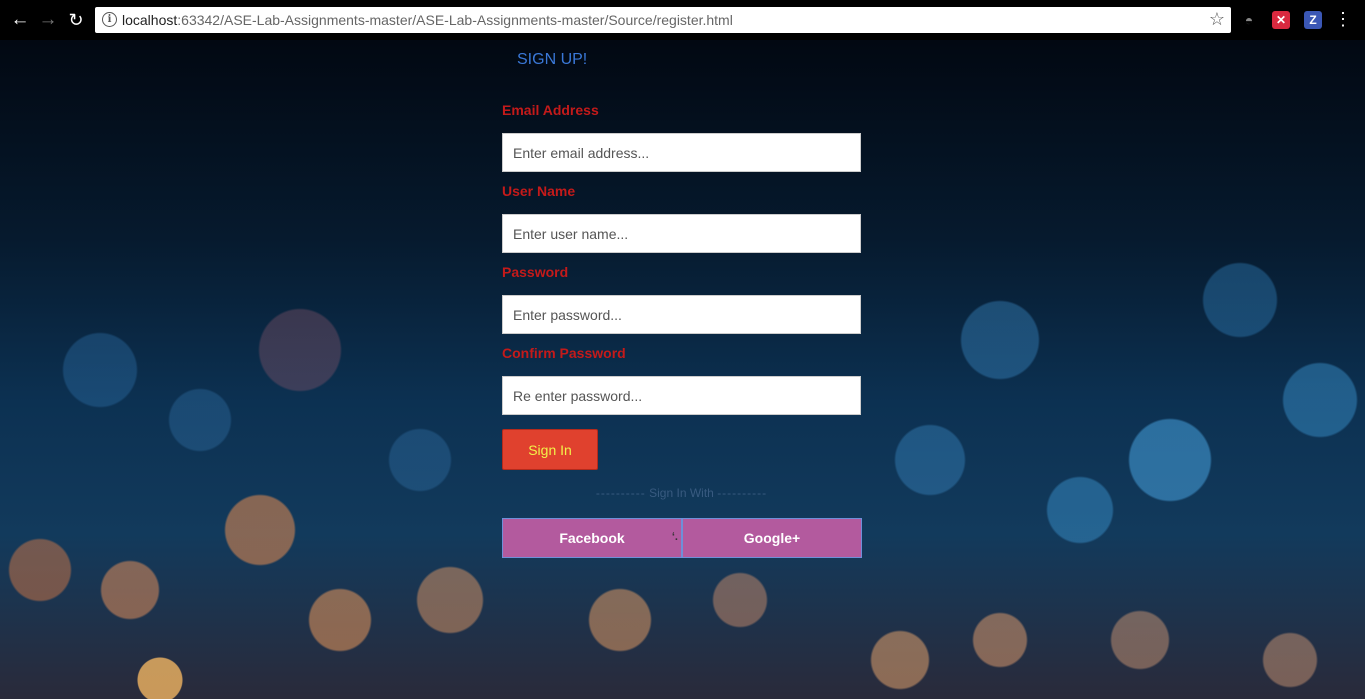 The image size is (1365, 699). Describe the element at coordinates (1281, 20) in the screenshot. I see `shield-icon: ✕` at that location.